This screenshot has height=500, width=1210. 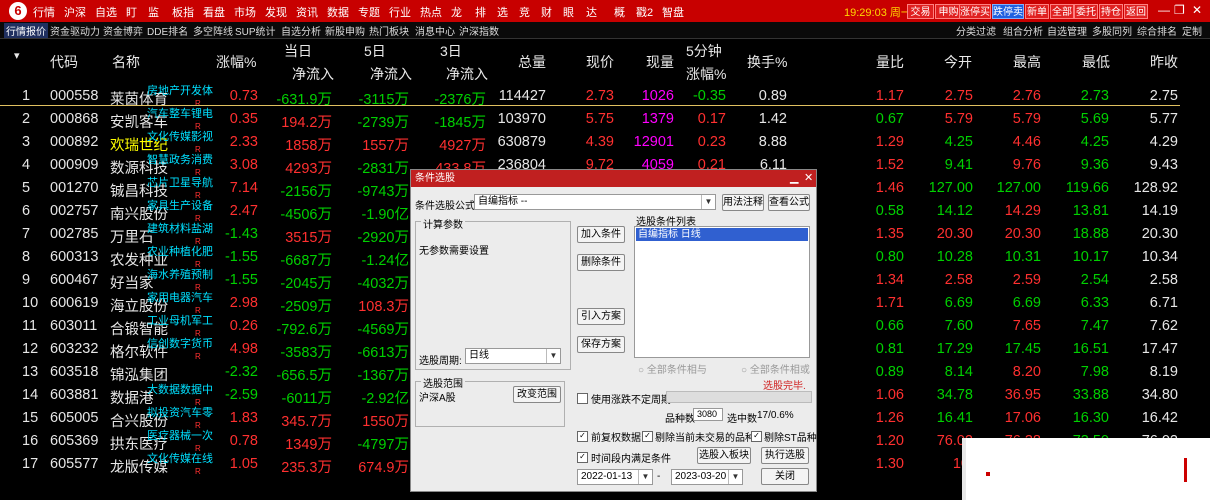 I want to click on delete-condition-button: 删除条件, so click(x=601, y=262).